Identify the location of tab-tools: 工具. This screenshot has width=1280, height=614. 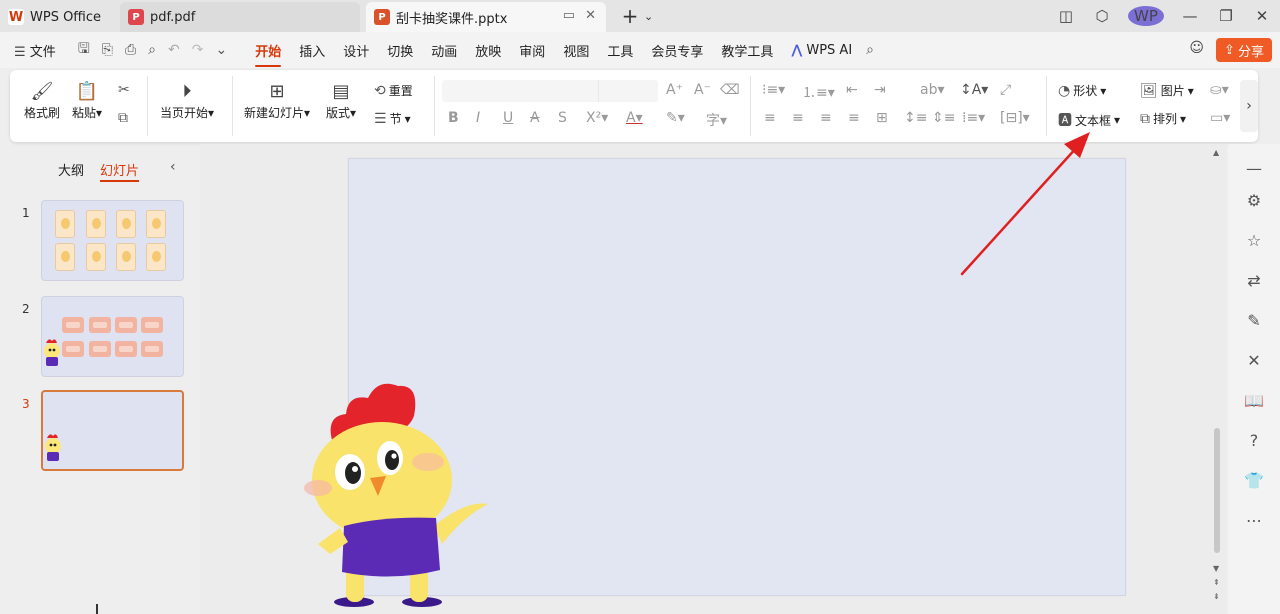
(620, 50).